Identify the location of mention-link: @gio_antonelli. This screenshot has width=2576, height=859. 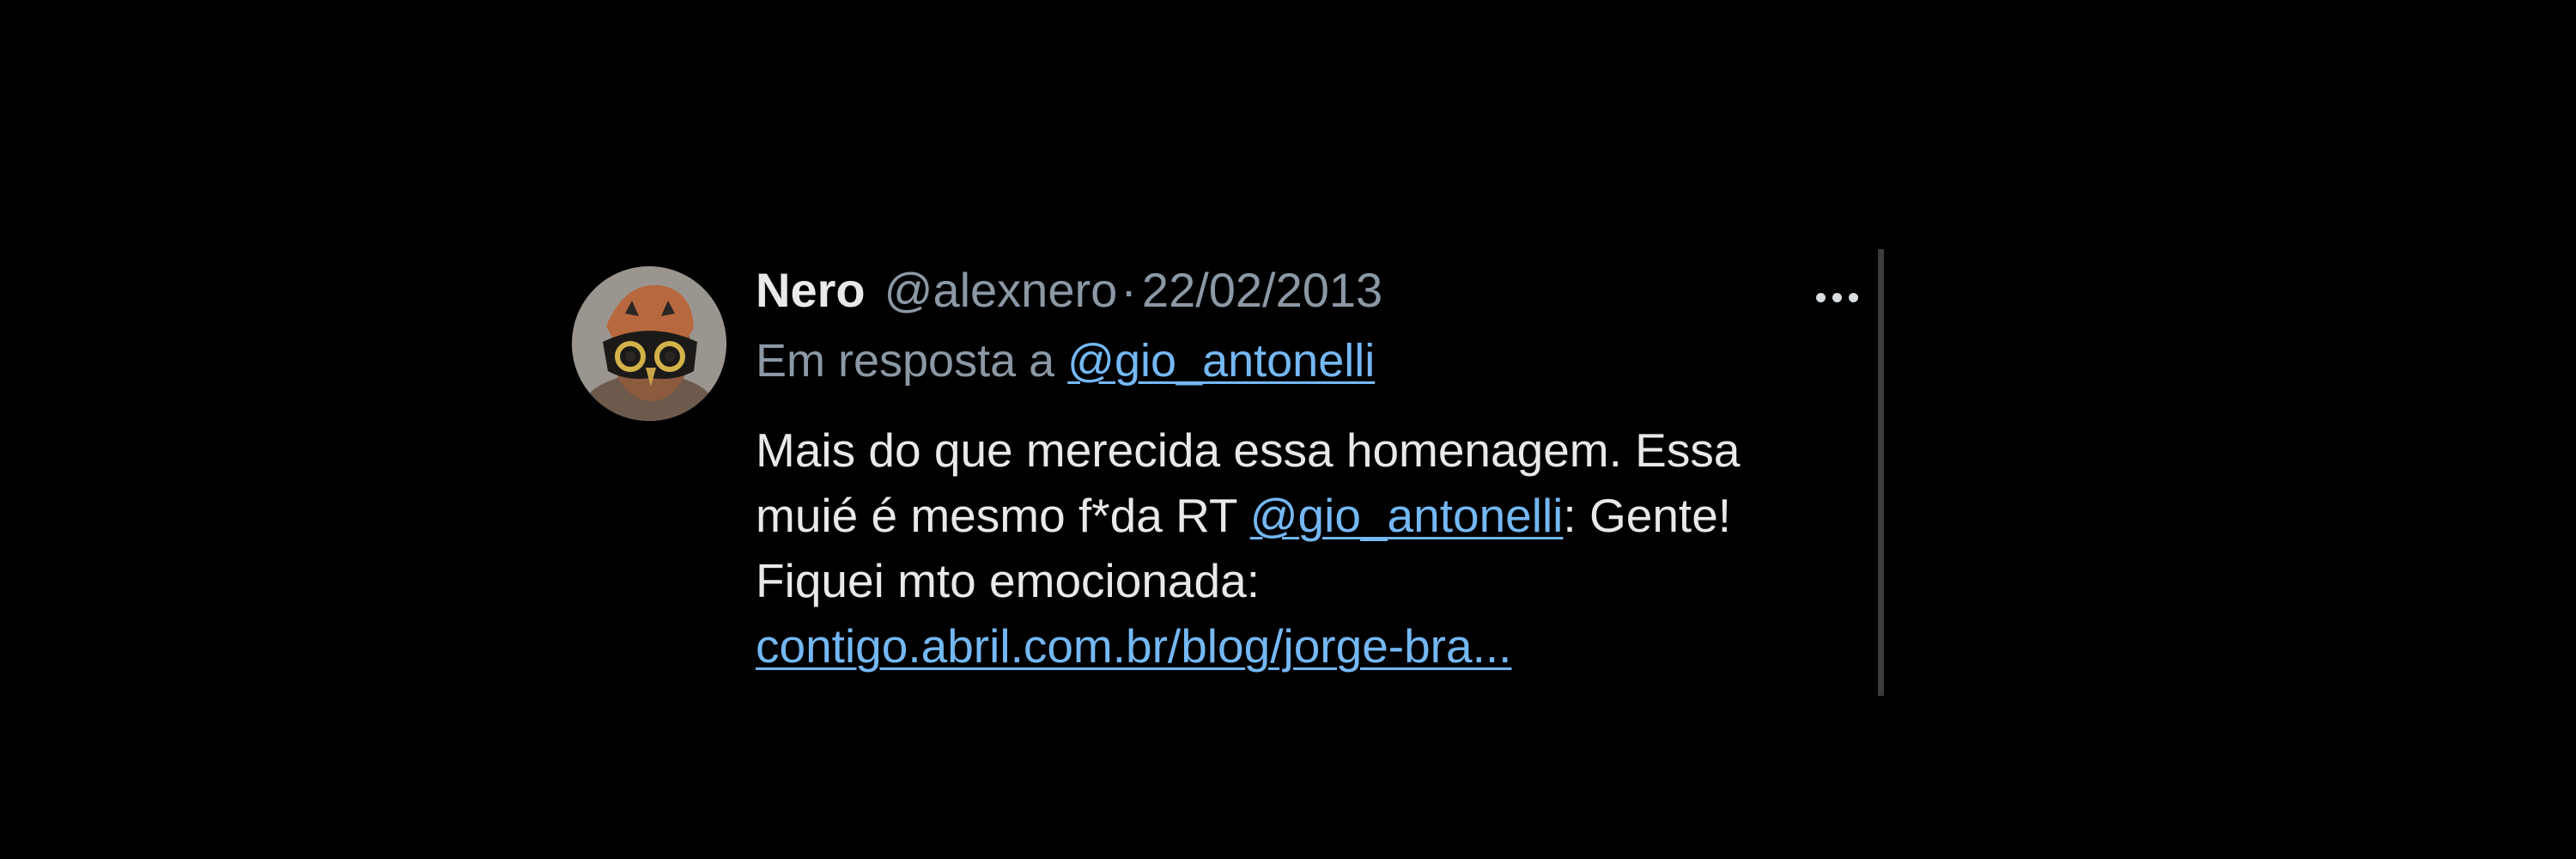
(1407, 516).